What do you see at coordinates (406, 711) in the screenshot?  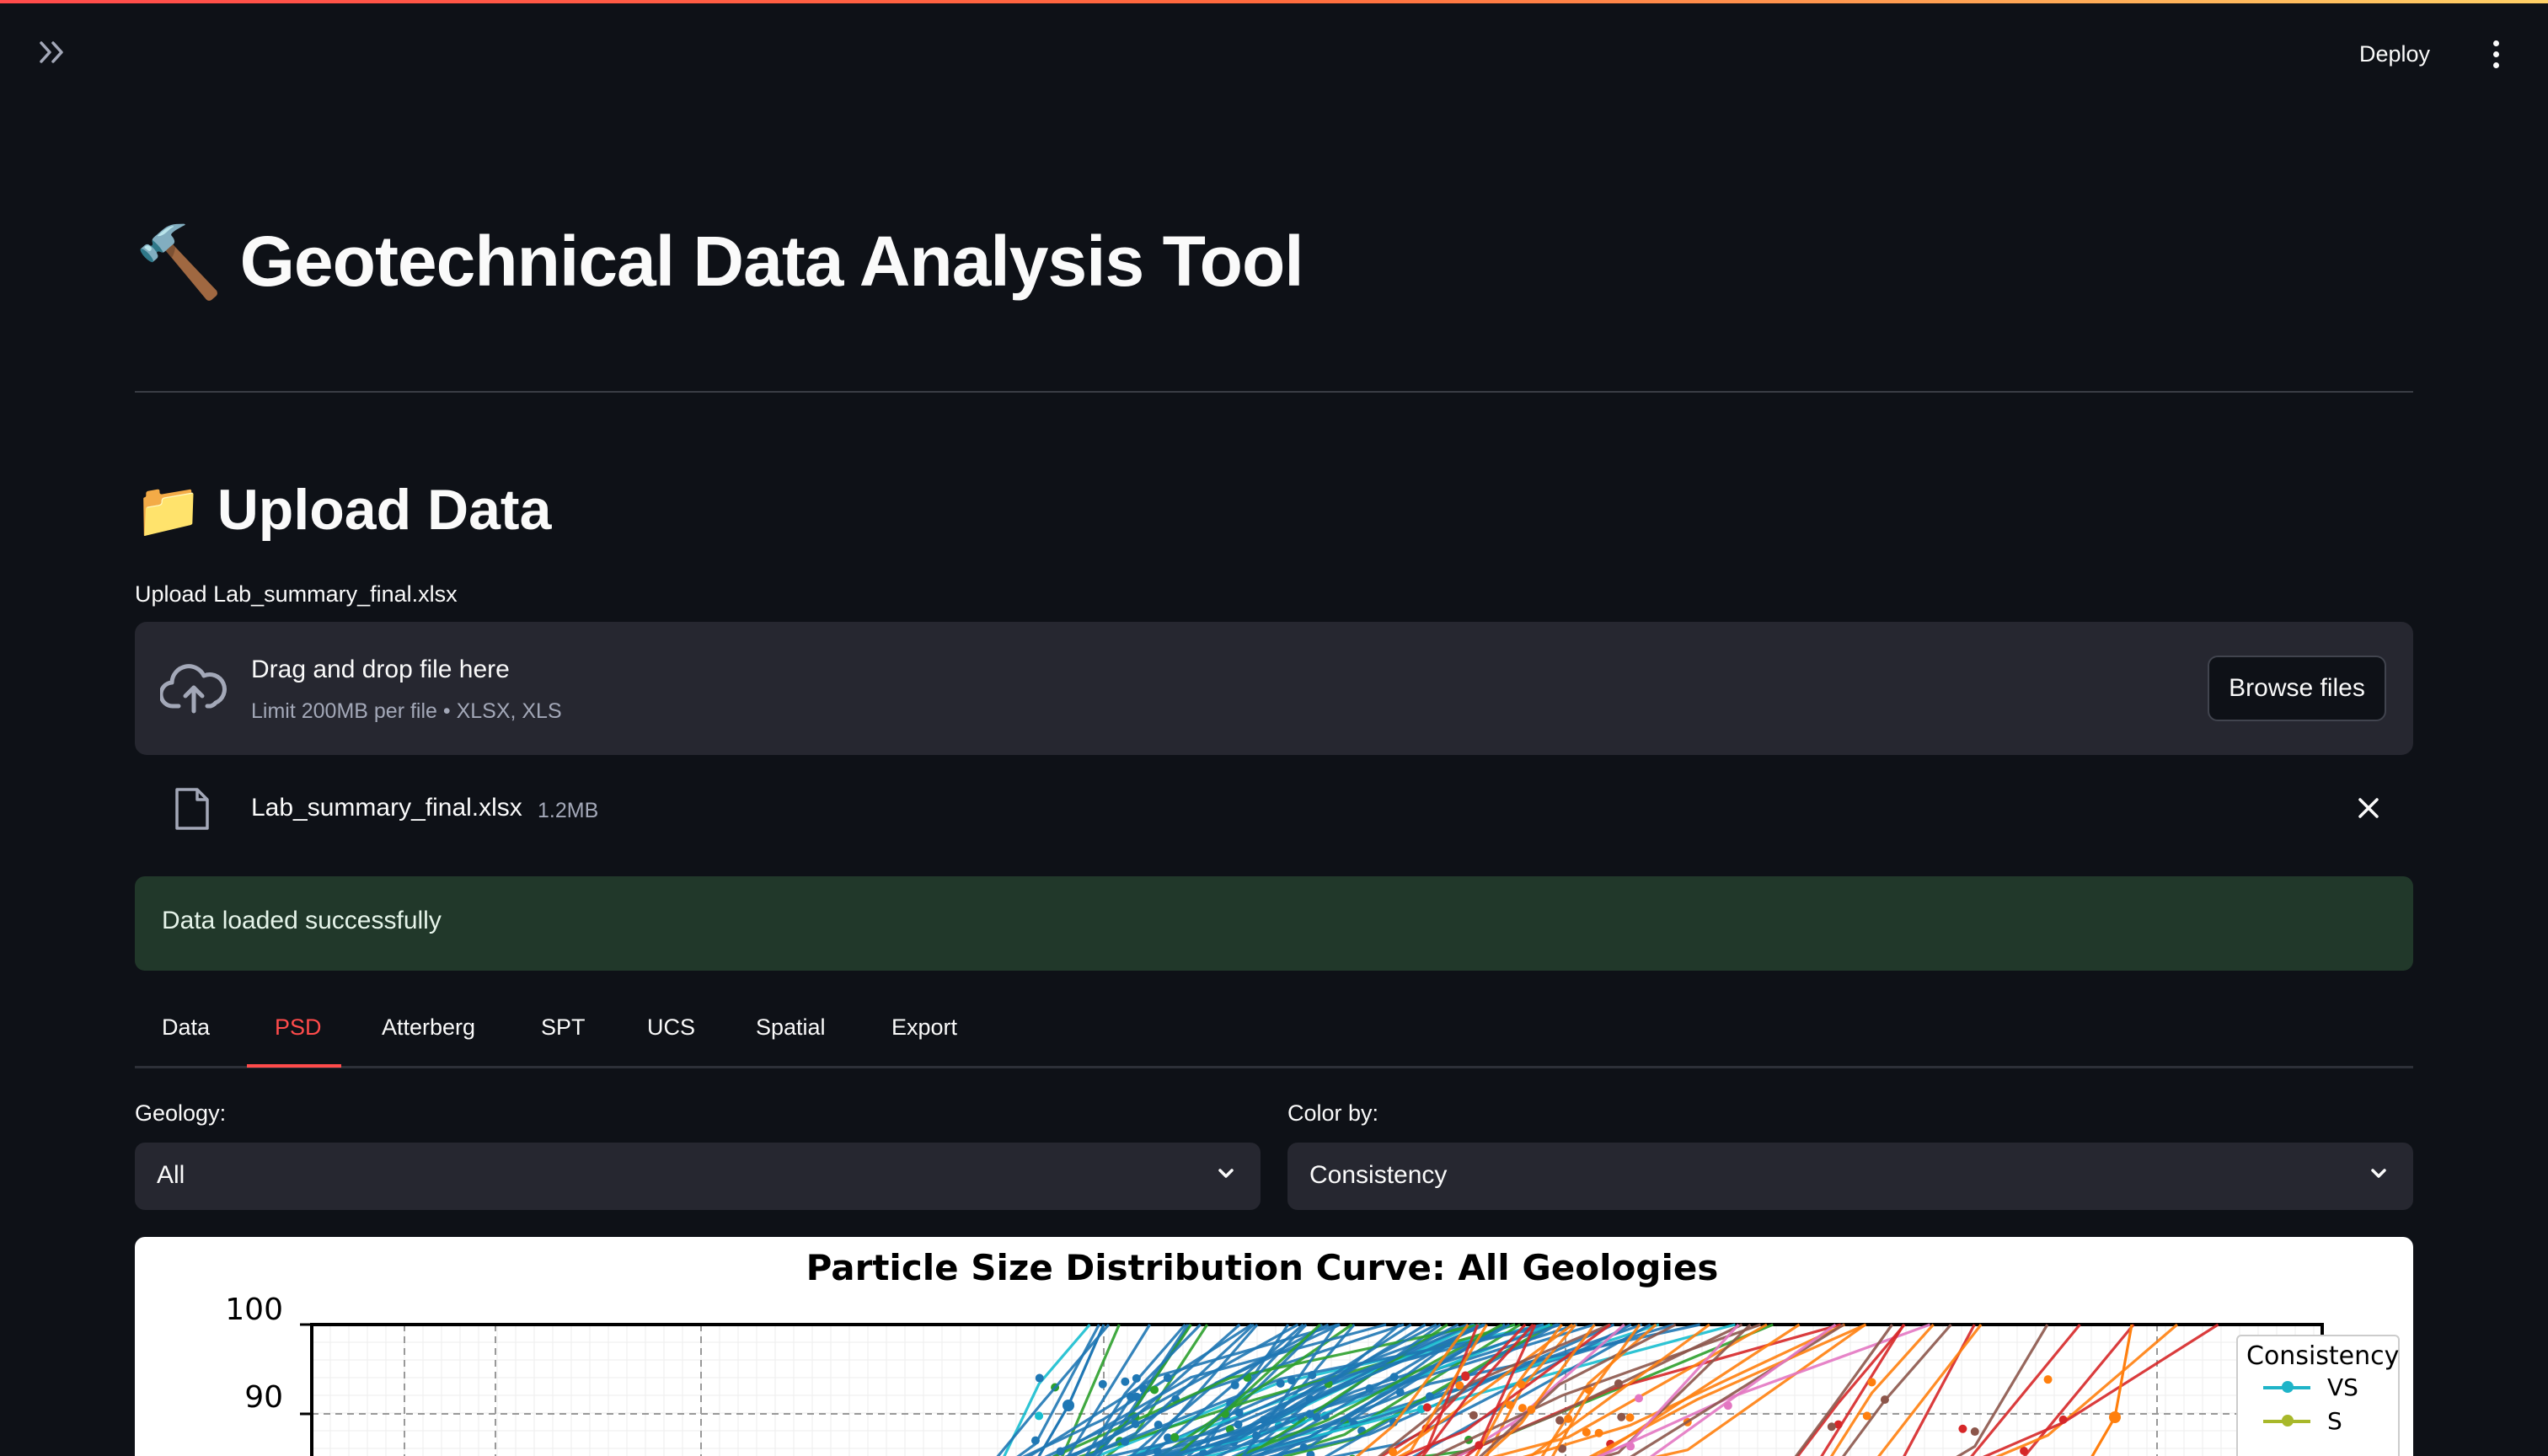 I see `dropzone-hint: Limit 200MB per file • XLSX, XLS` at bounding box center [406, 711].